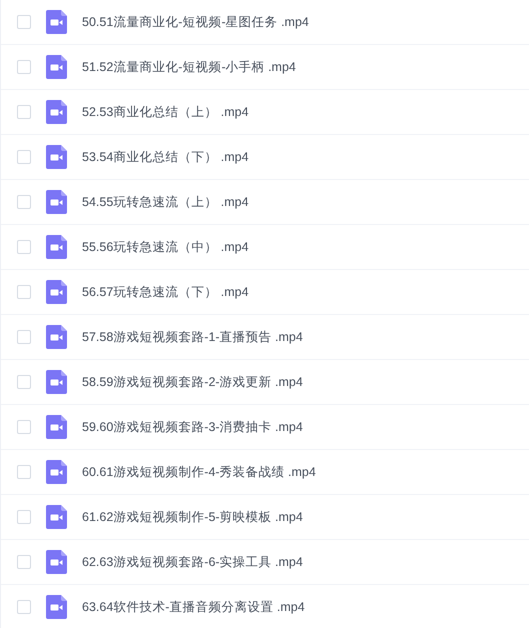 This screenshot has height=628, width=529. Describe the element at coordinates (192, 517) in the screenshot. I see `file-name: 61.62游戏短视频制作-5-剪映模板 .mp4` at that location.